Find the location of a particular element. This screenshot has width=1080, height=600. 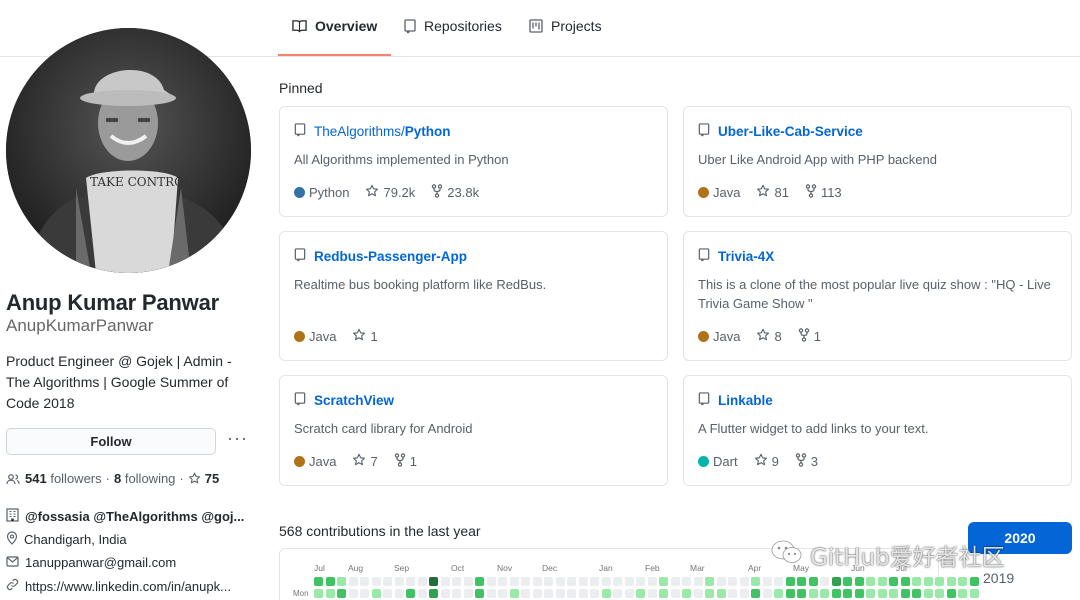

more-options-button: ··· is located at coordinates (237, 438).